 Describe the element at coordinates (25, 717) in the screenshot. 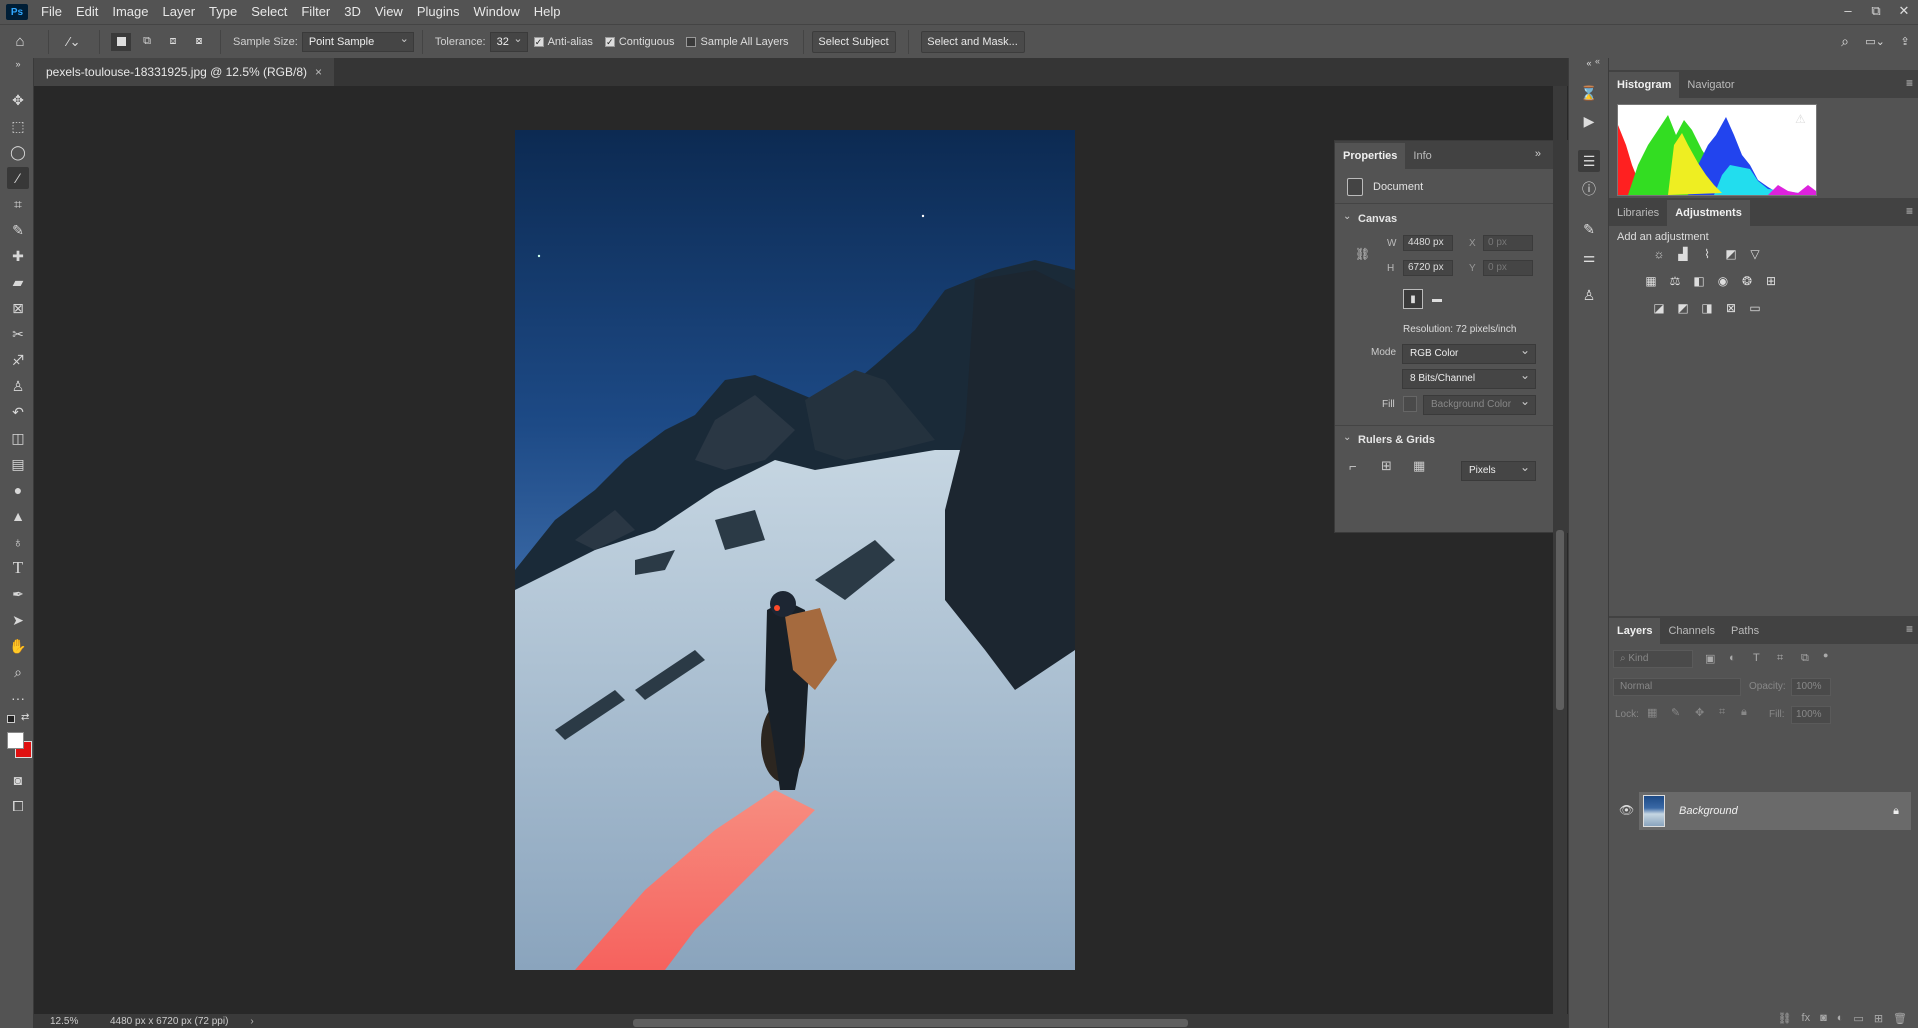

I see `swap-colors-icon: ⇄` at that location.